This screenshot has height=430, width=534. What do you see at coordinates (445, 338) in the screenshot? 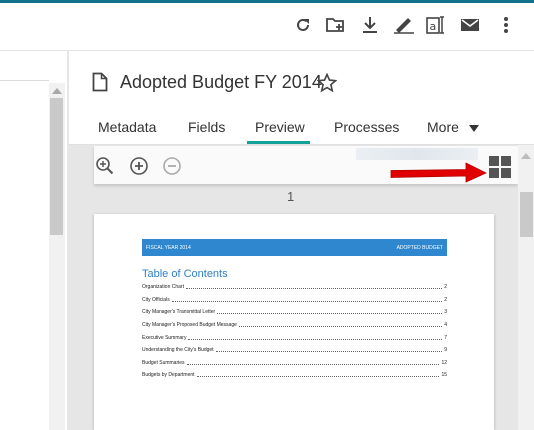
I see `toc-page: 7` at bounding box center [445, 338].